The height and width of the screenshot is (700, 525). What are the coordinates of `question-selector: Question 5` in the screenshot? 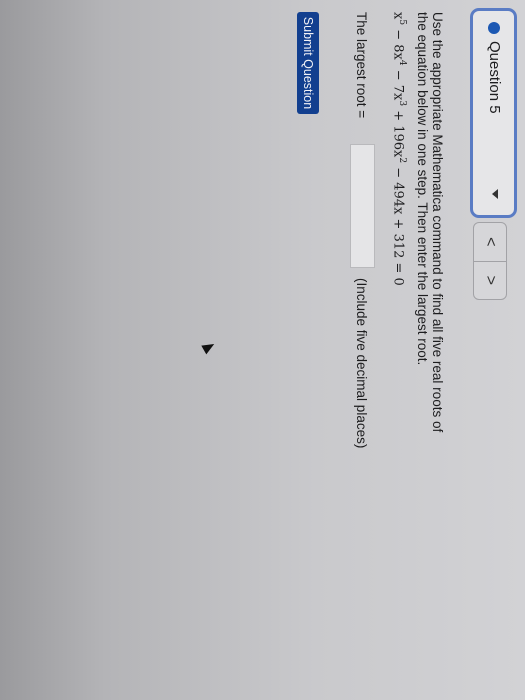 It's located at (493, 113).